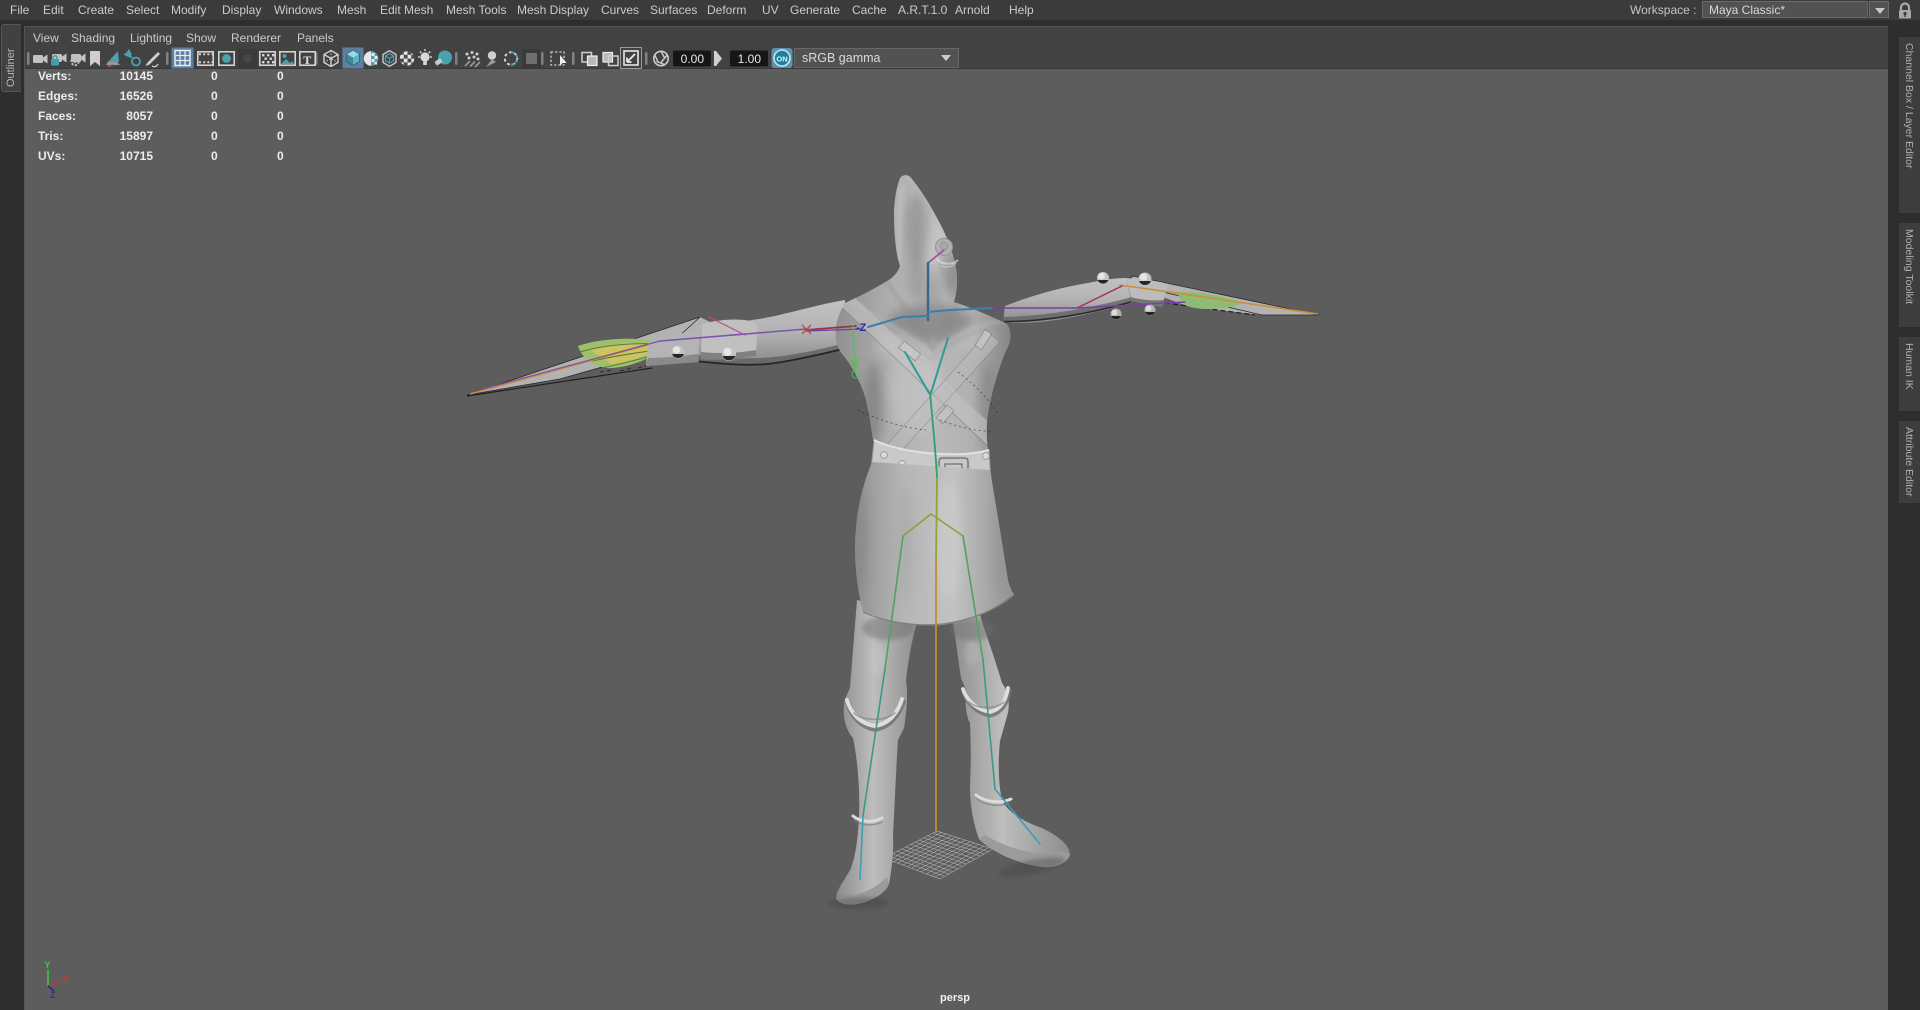  What do you see at coordinates (750, 59) in the screenshot?
I see `svg-text: 1.00` at bounding box center [750, 59].